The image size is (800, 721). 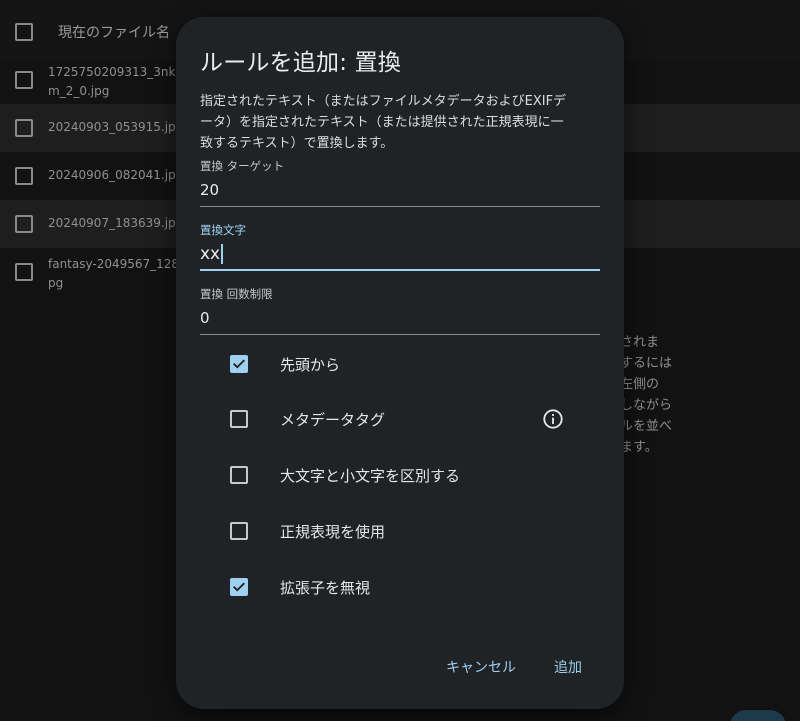 I want to click on replace-limit-input: 0, so click(x=400, y=318).